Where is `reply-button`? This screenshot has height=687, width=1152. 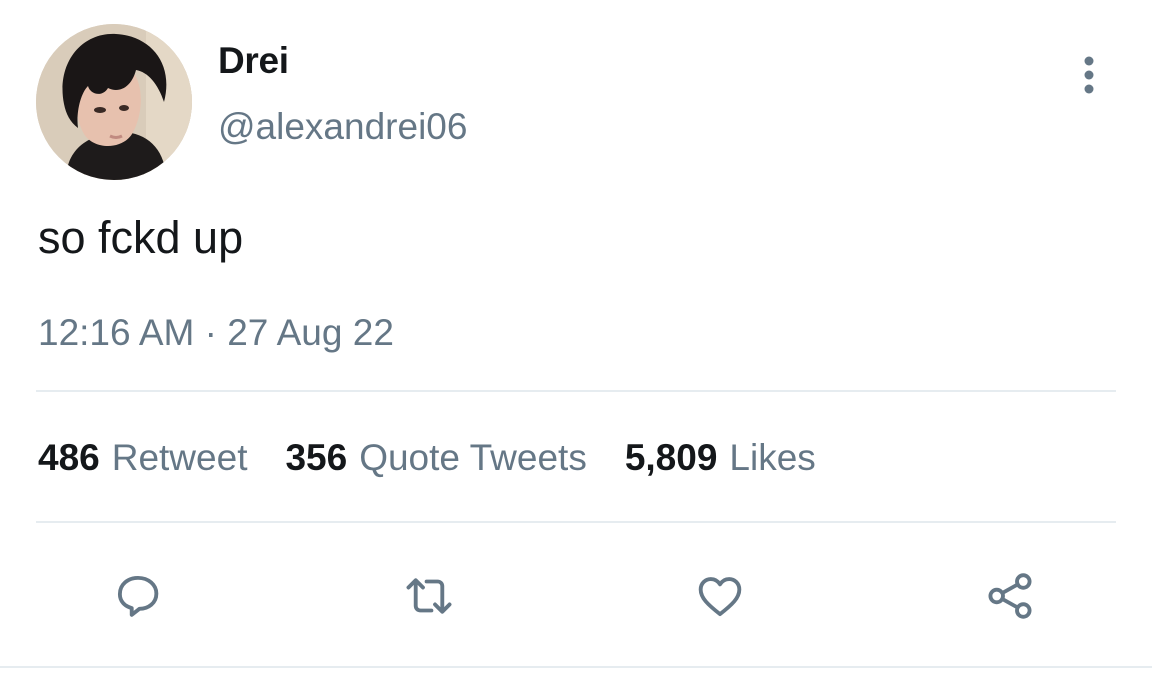
reply-button is located at coordinates (138, 596).